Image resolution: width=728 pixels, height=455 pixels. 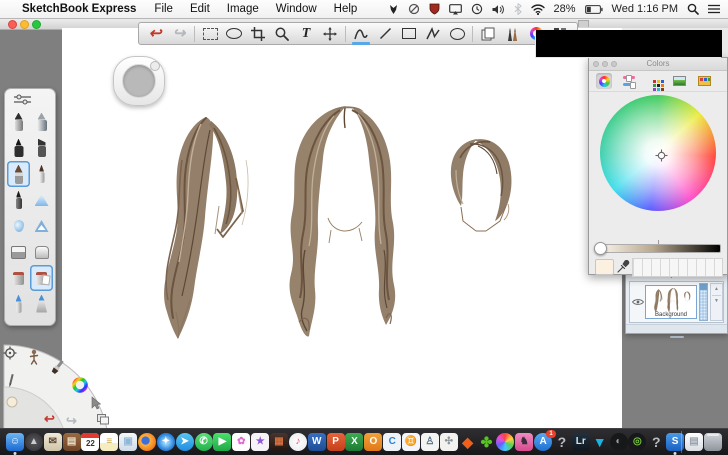 I want to click on current-color-swatch, so click(x=604, y=267).